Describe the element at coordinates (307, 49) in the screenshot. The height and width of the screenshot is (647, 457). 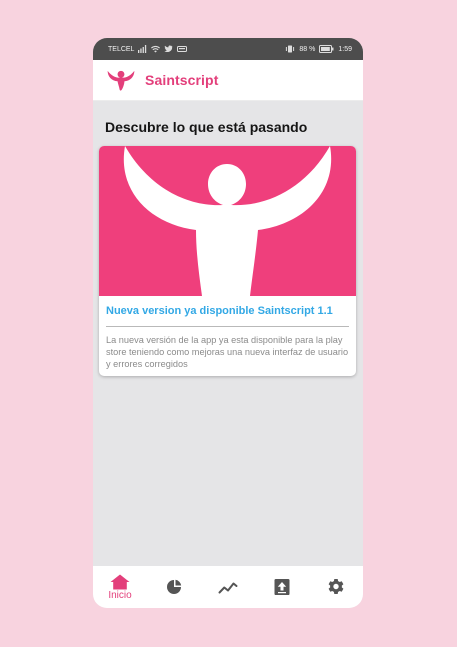
I see `battery-percent: 88 %` at that location.